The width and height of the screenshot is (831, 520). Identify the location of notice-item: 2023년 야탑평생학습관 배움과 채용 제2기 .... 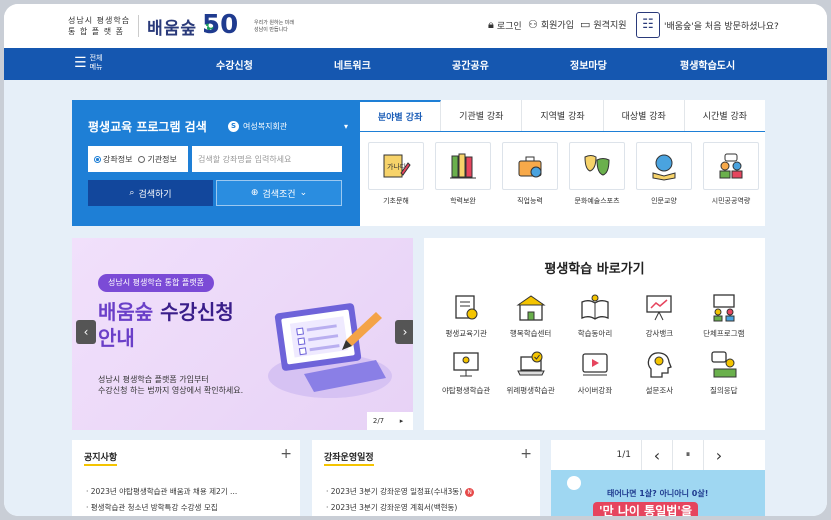
(161, 492).